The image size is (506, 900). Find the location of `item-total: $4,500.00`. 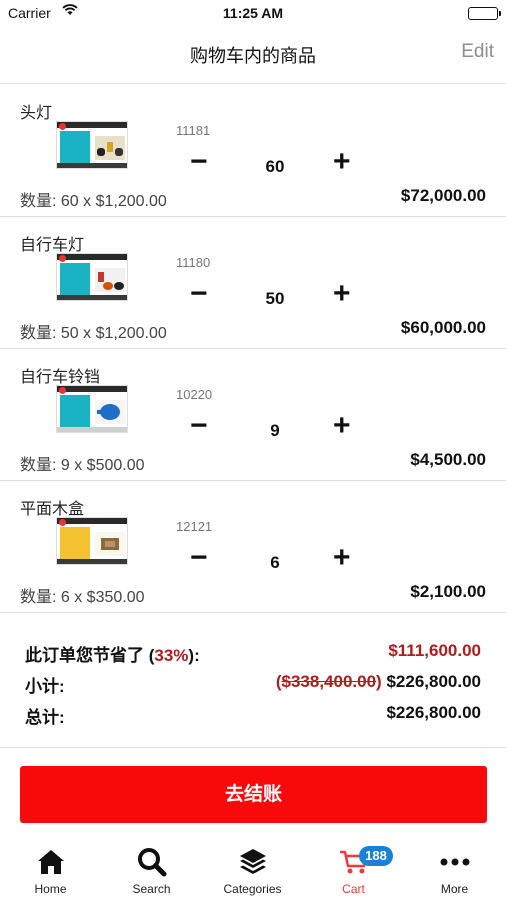

item-total: $4,500.00 is located at coordinates (448, 459).